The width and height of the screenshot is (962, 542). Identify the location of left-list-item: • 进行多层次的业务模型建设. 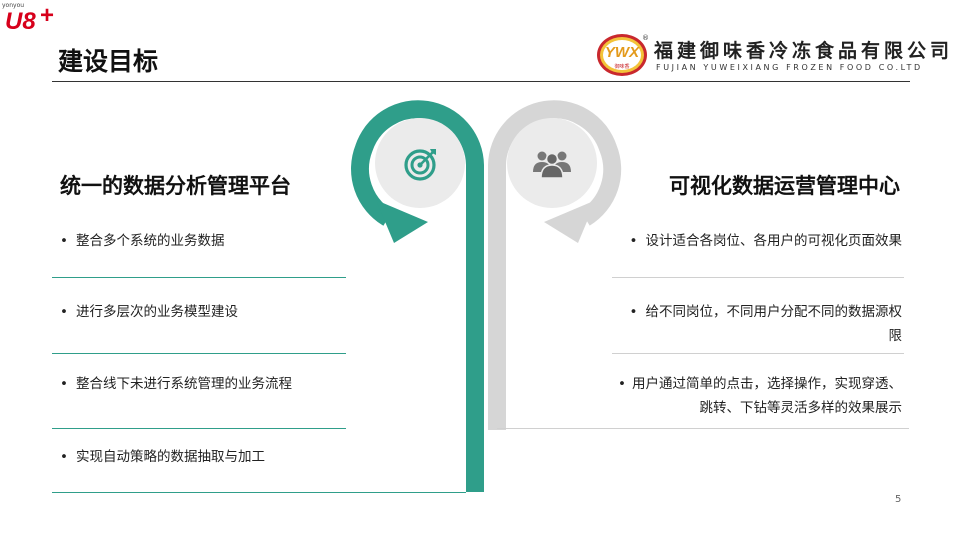
(149, 312).